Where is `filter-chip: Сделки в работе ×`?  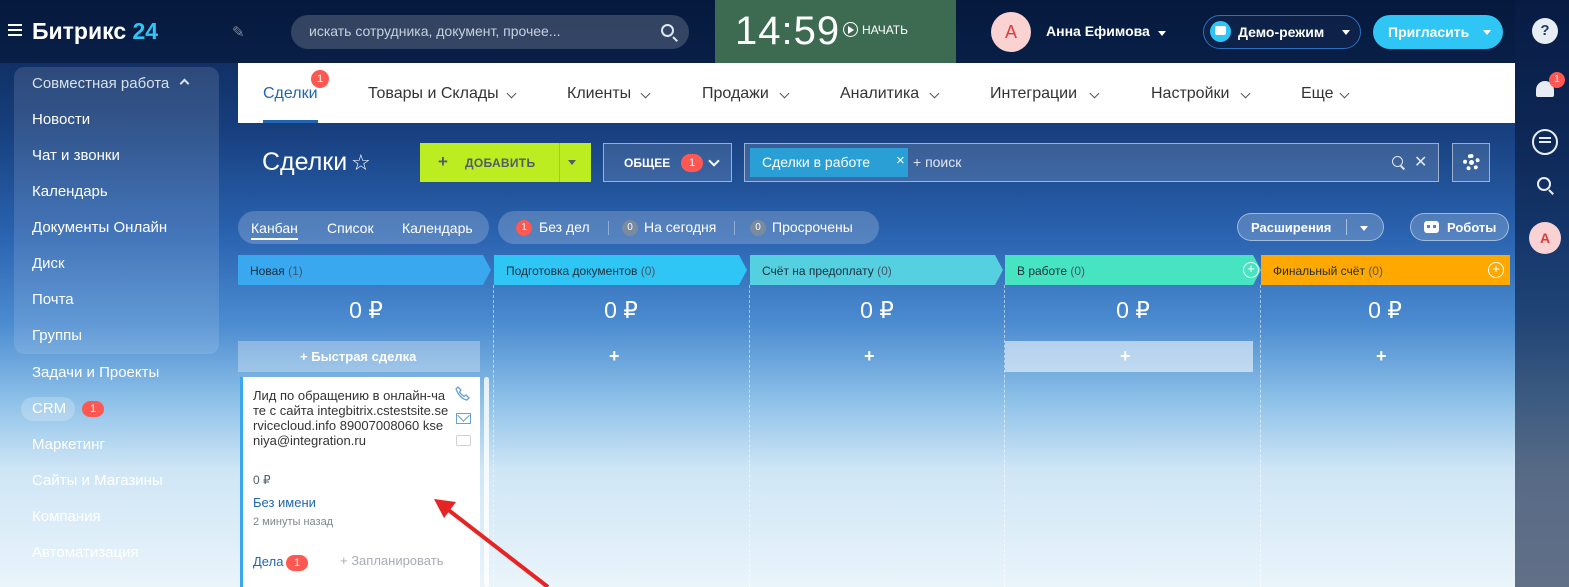 filter-chip: Сделки в работе × is located at coordinates (829, 162).